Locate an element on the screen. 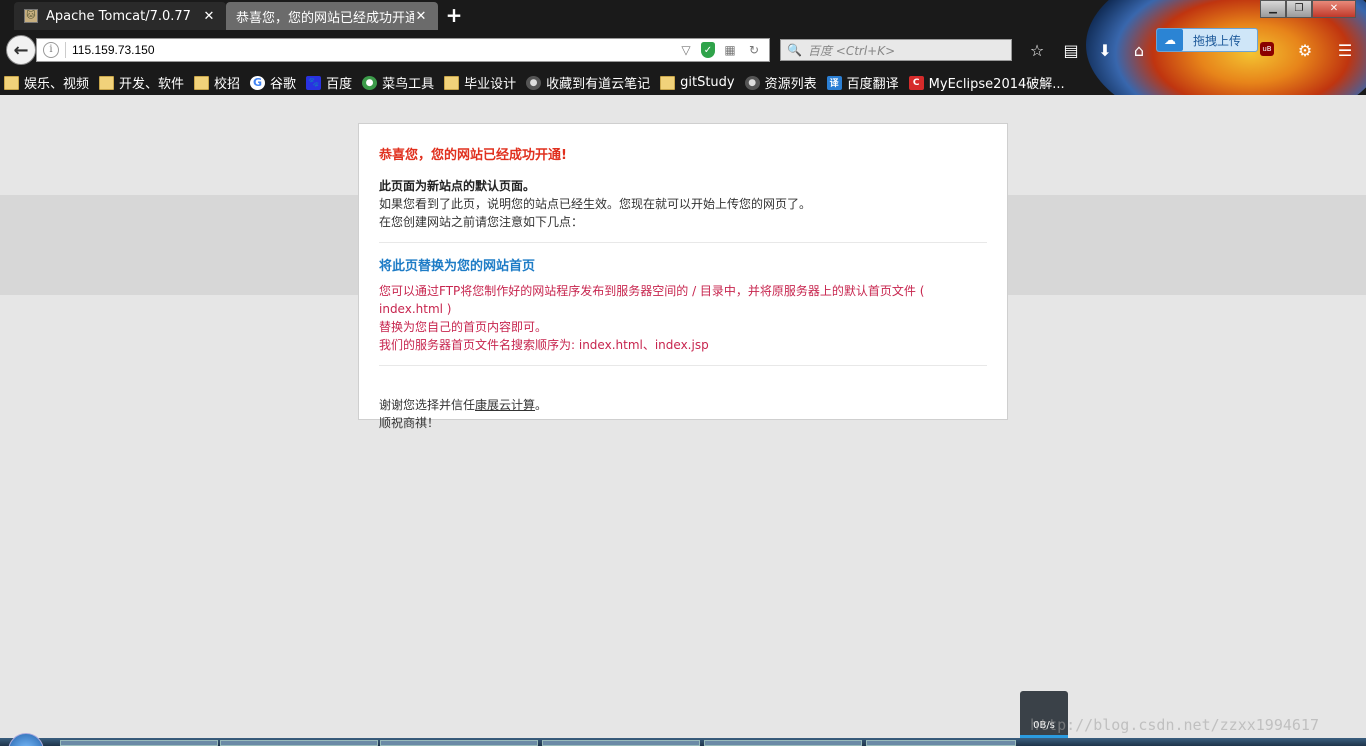 Image resolution: width=1366 pixels, height=746 pixels. download-icon: ⬇ is located at coordinates (1105, 50).